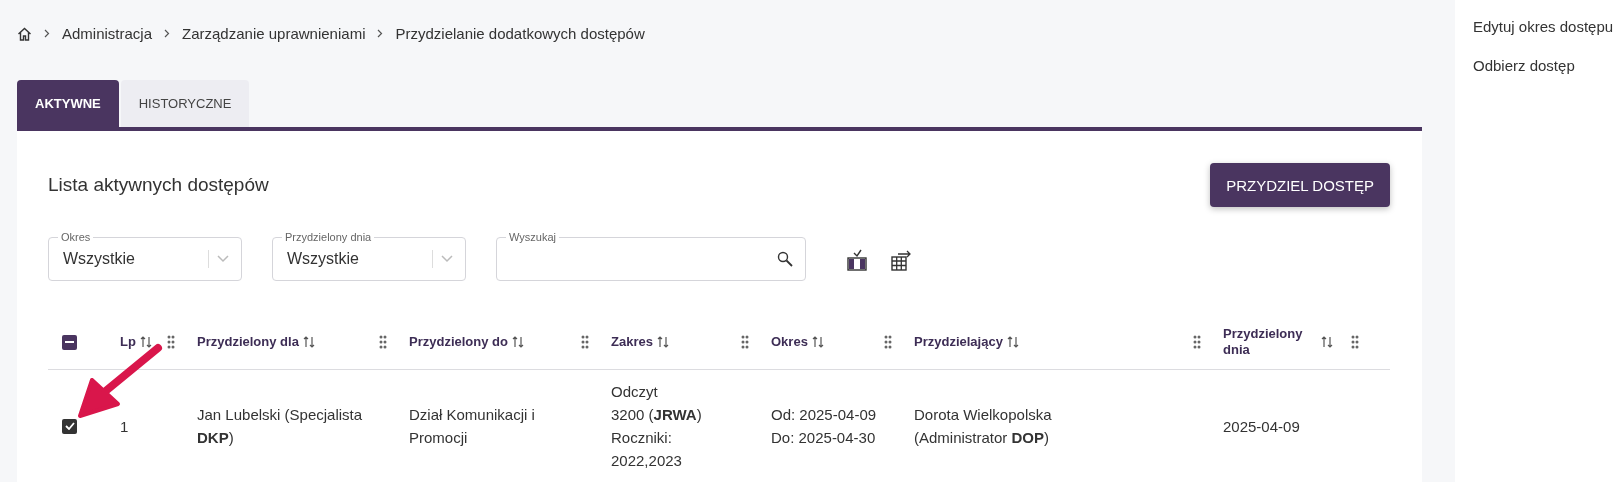 The height and width of the screenshot is (482, 1624). What do you see at coordinates (983, 426) in the screenshot?
I see `table-cell-text: Dorota Wielkopolska (Administrator DOP)` at bounding box center [983, 426].